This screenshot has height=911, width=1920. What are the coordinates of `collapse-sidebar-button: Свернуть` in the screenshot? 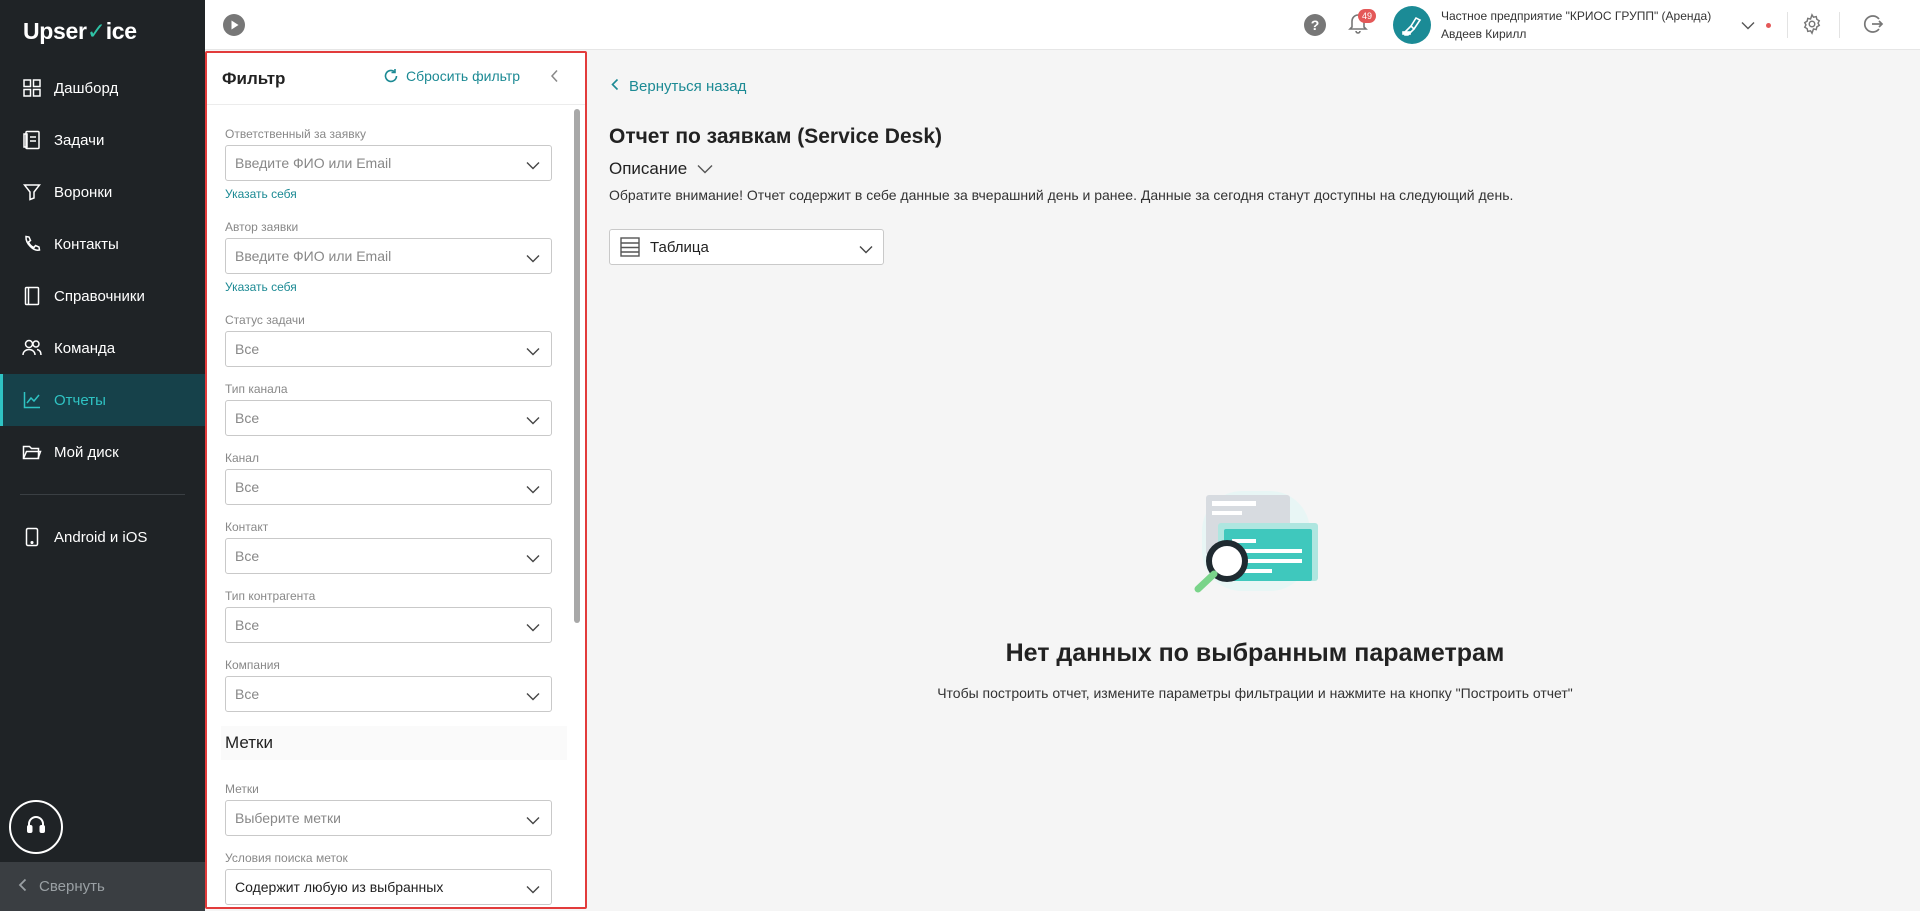 It's located at (102, 886).